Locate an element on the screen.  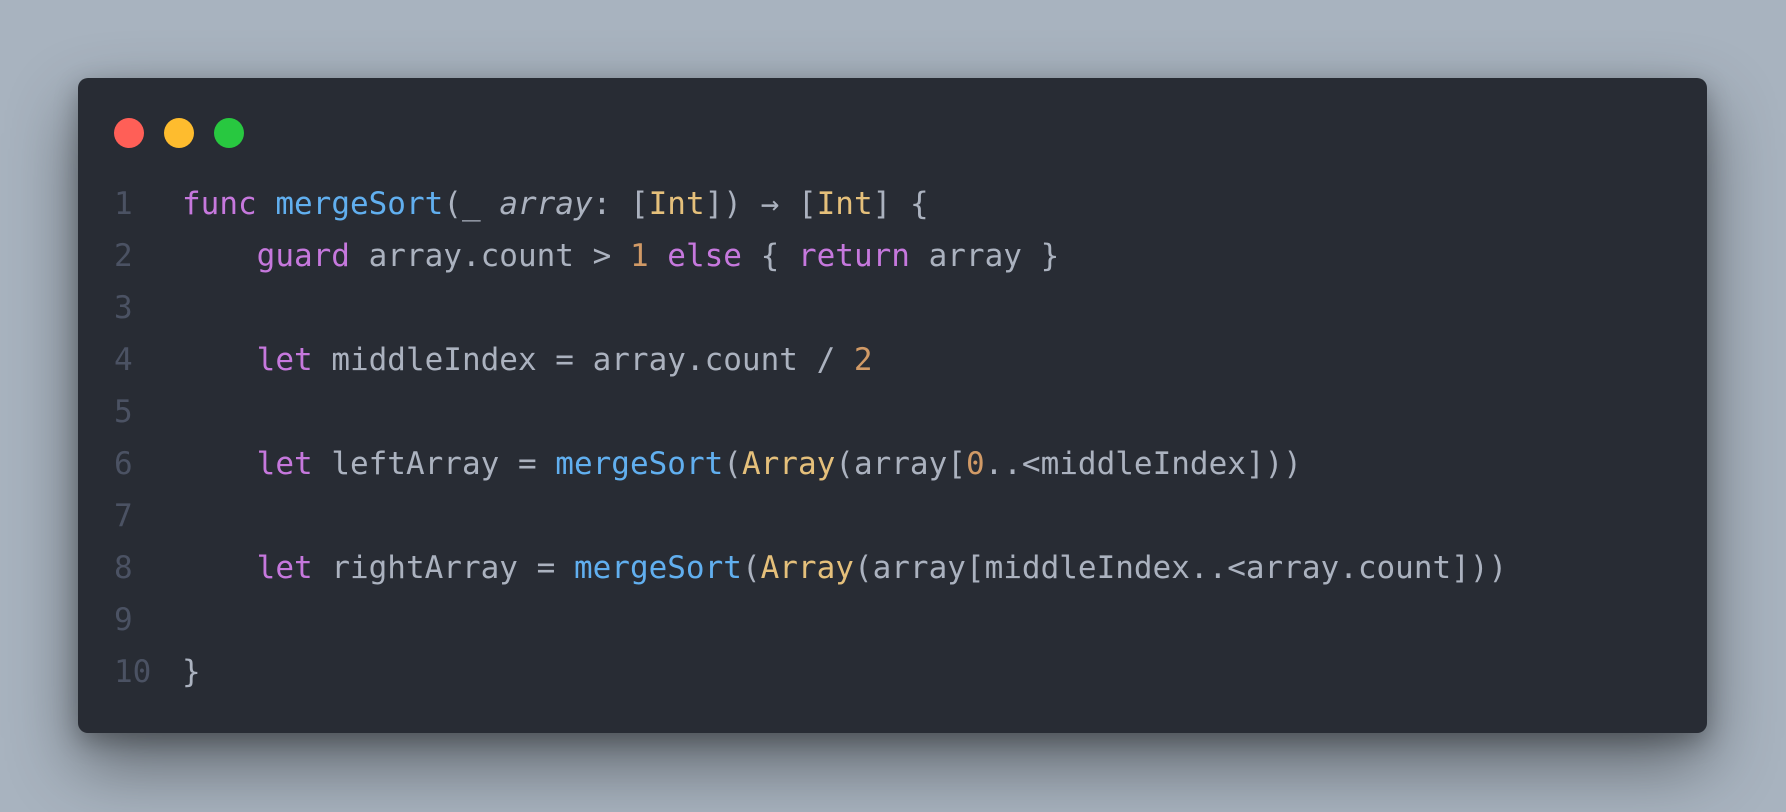
zoom-button is located at coordinates (229, 133).